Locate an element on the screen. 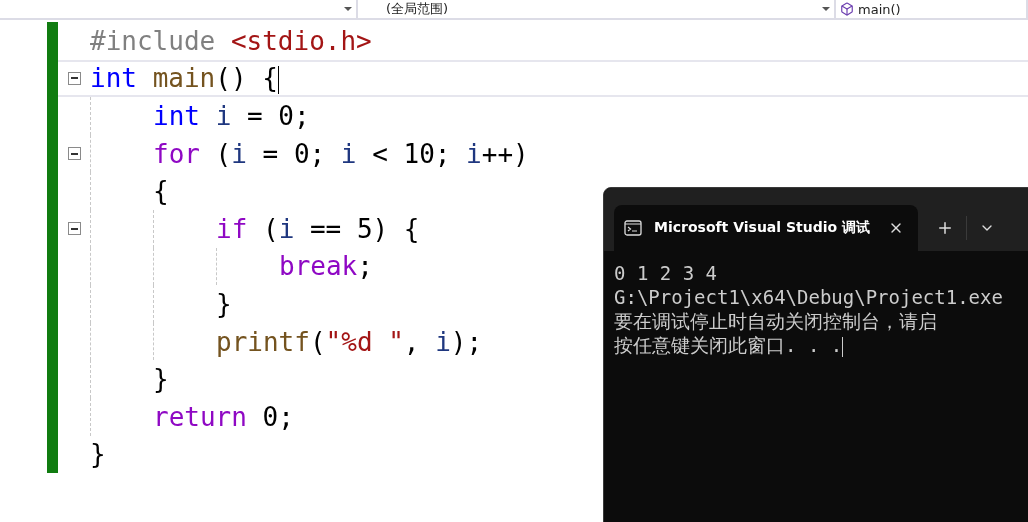  member-dropdown: main() is located at coordinates (932, 9).